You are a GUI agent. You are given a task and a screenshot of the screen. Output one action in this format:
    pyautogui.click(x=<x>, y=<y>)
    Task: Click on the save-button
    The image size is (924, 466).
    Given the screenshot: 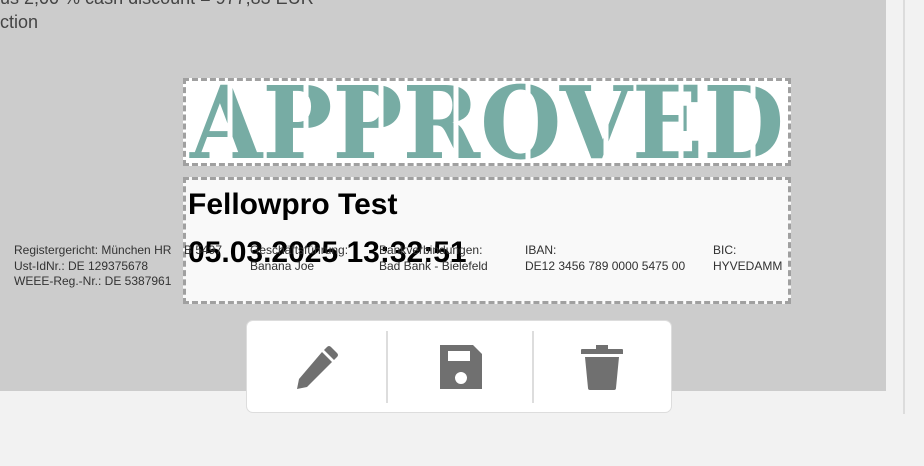 What is the action you would take?
    pyautogui.click(x=460, y=366)
    